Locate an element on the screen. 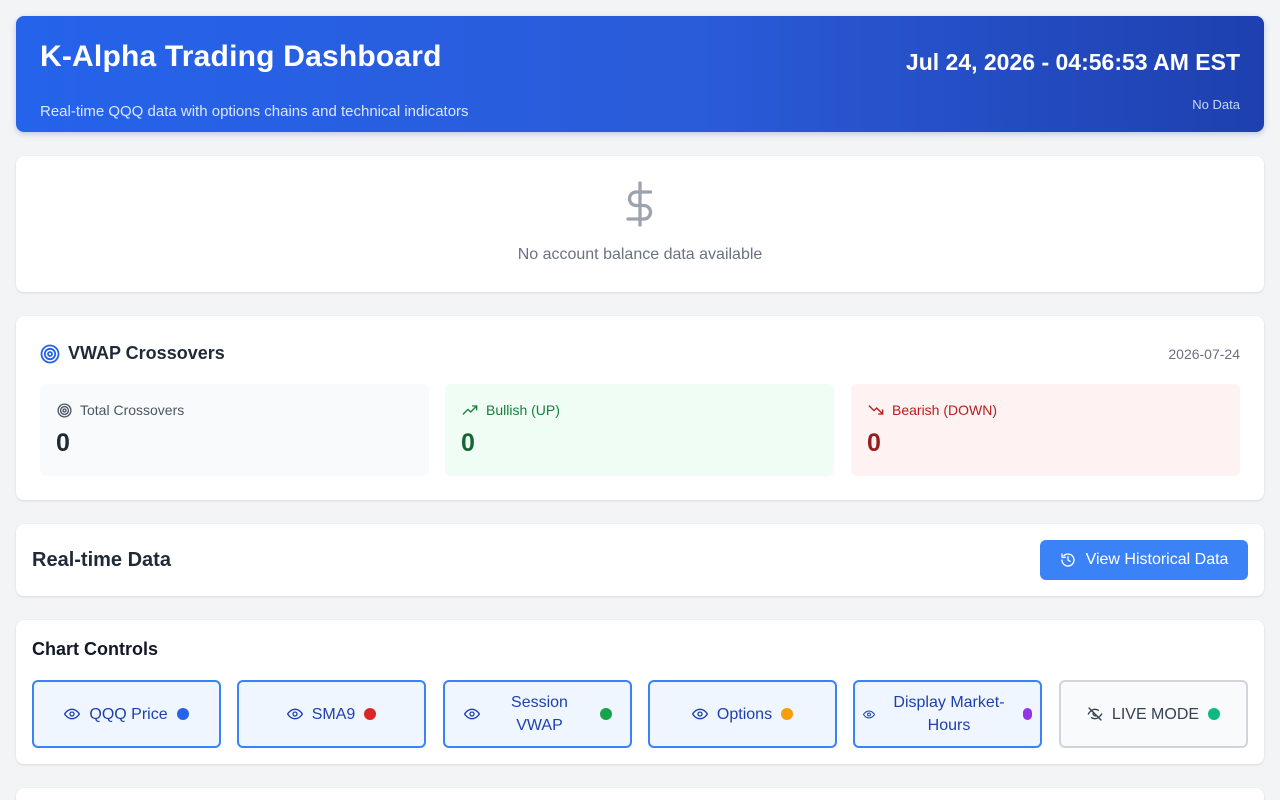 The height and width of the screenshot is (800, 1280). chart-controls-title: Chart Controls is located at coordinates (95, 649).